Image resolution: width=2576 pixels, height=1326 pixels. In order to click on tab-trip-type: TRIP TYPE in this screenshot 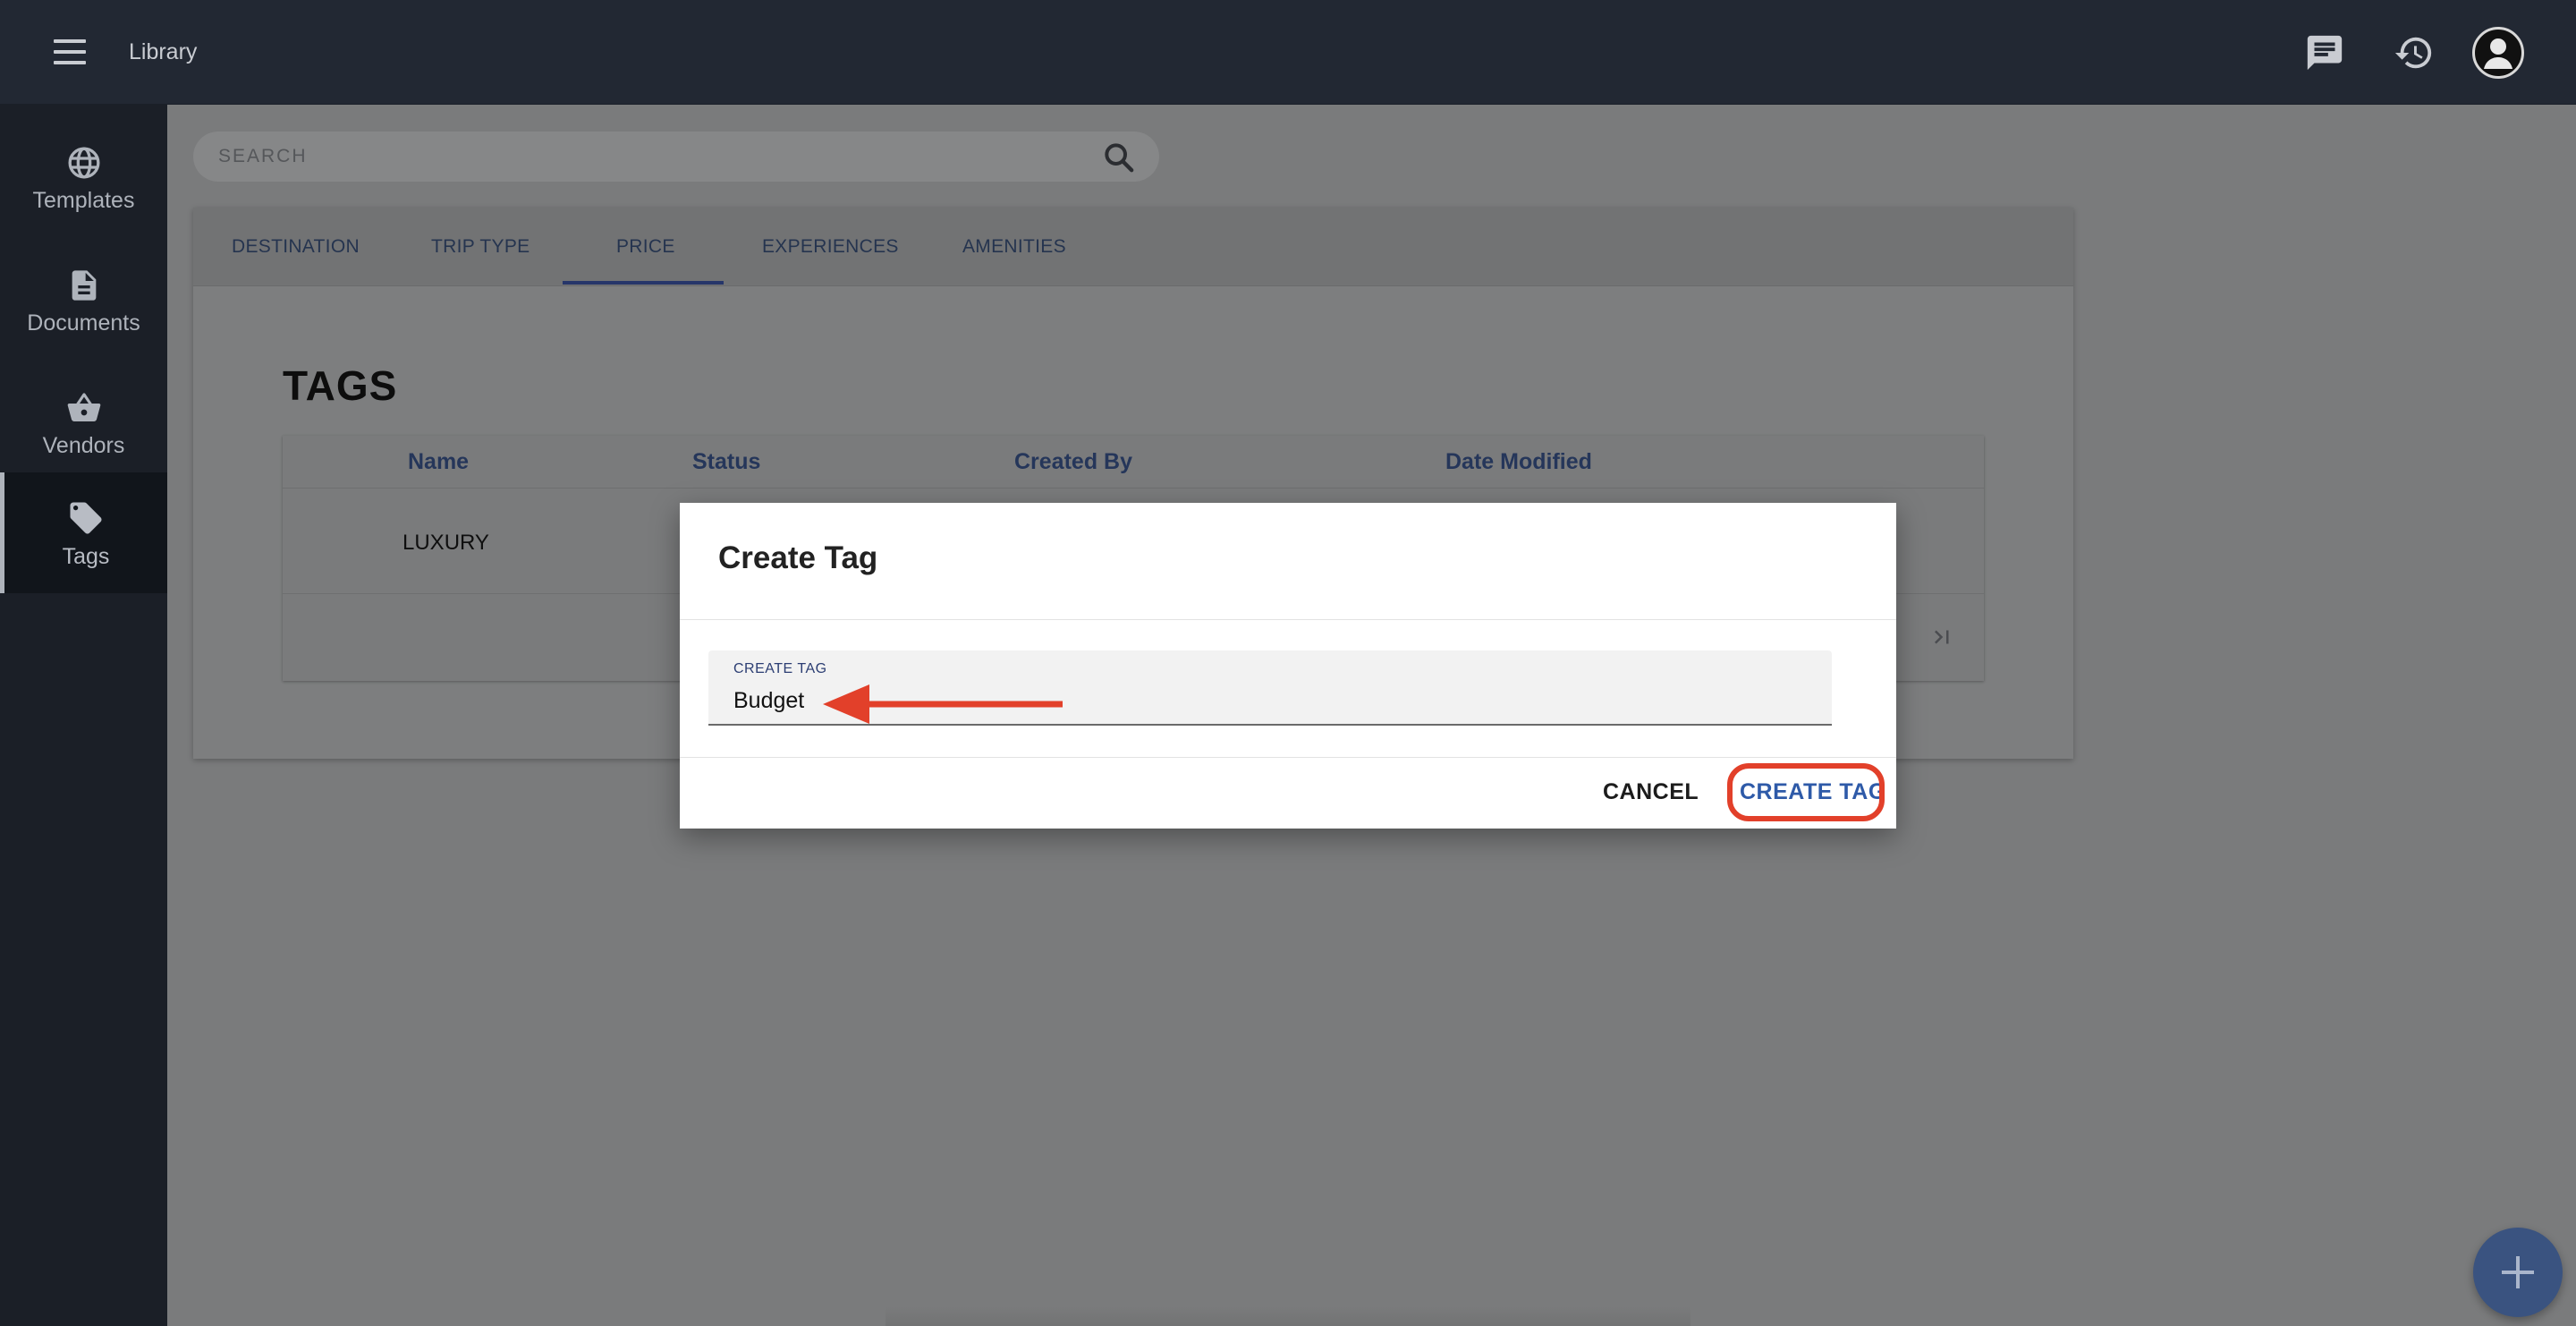, I will do `click(480, 247)`.